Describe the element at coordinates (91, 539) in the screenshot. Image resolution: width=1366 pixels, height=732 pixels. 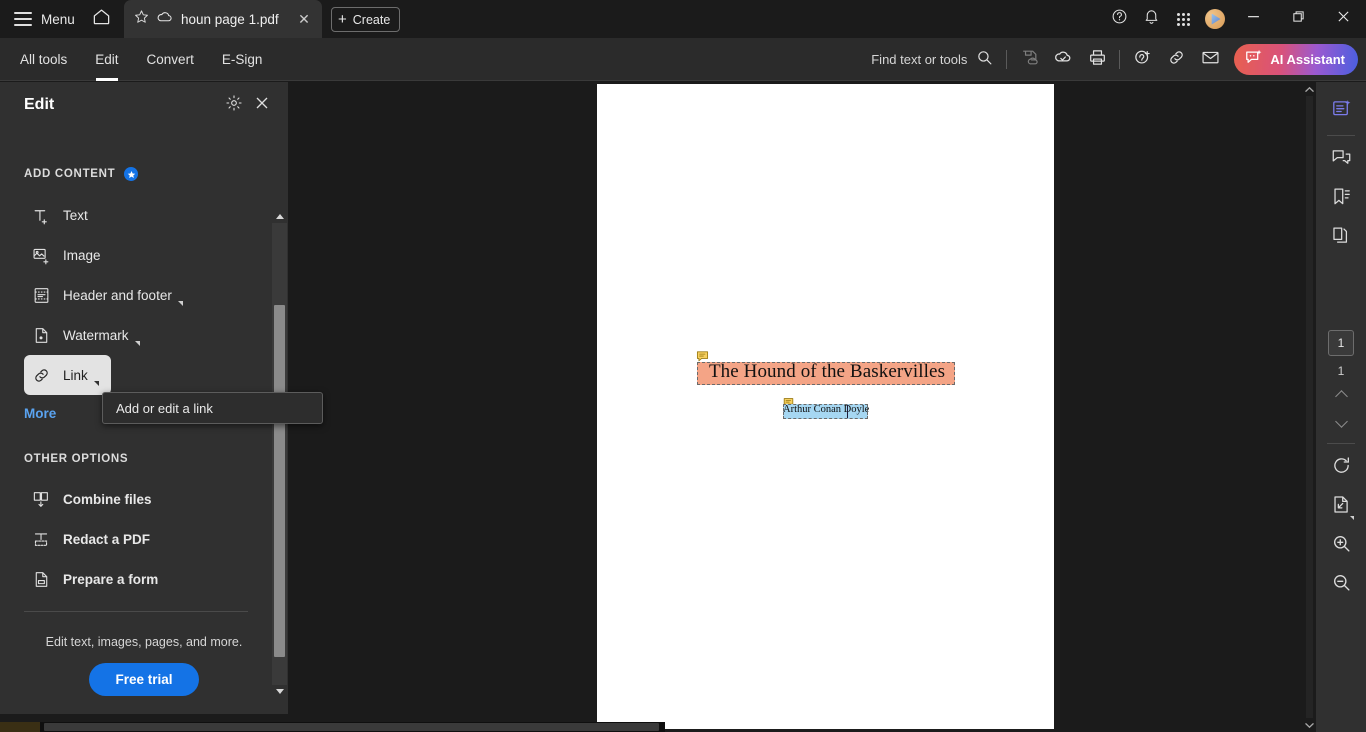
I see `redact-pdf-item: Redact a PDF` at that location.